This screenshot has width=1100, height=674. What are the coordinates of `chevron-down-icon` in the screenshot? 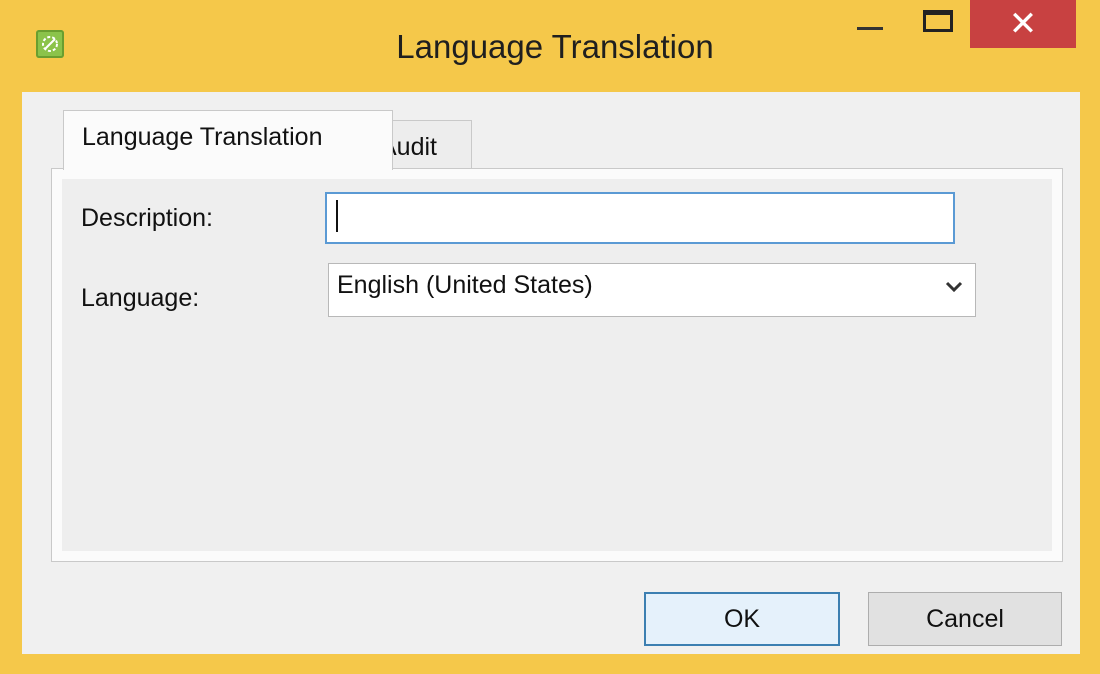 It's located at (954, 289).